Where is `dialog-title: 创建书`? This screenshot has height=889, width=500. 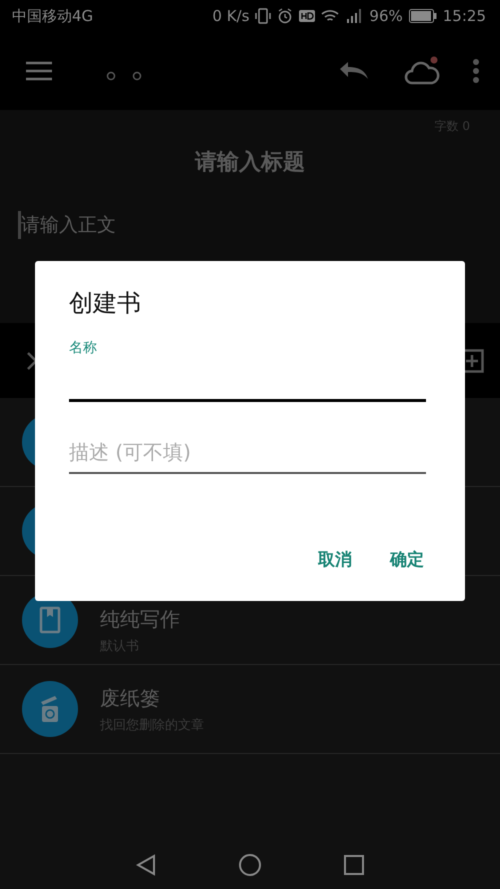
dialog-title: 创建书 is located at coordinates (105, 303).